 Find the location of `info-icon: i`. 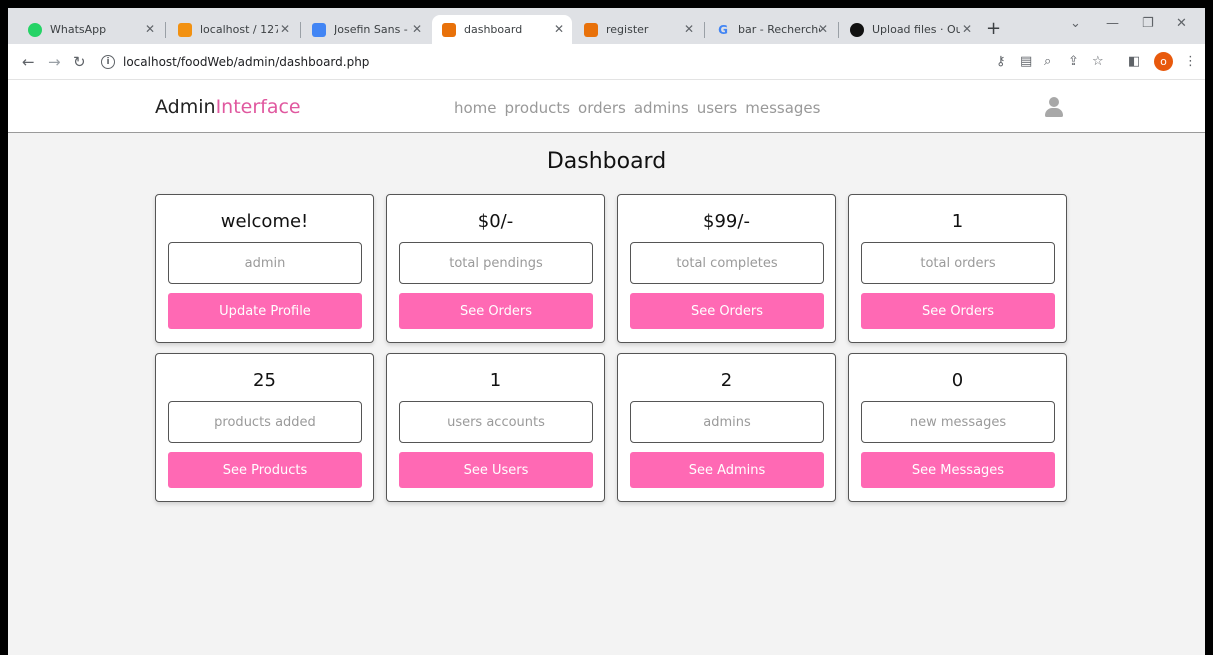

info-icon: i is located at coordinates (108, 62).